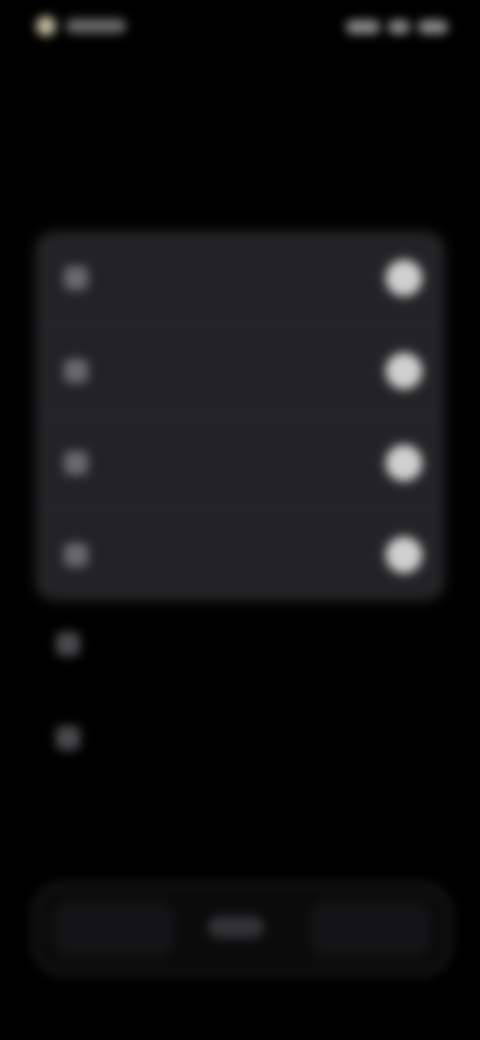  I want to click on battery-icon, so click(433, 27).